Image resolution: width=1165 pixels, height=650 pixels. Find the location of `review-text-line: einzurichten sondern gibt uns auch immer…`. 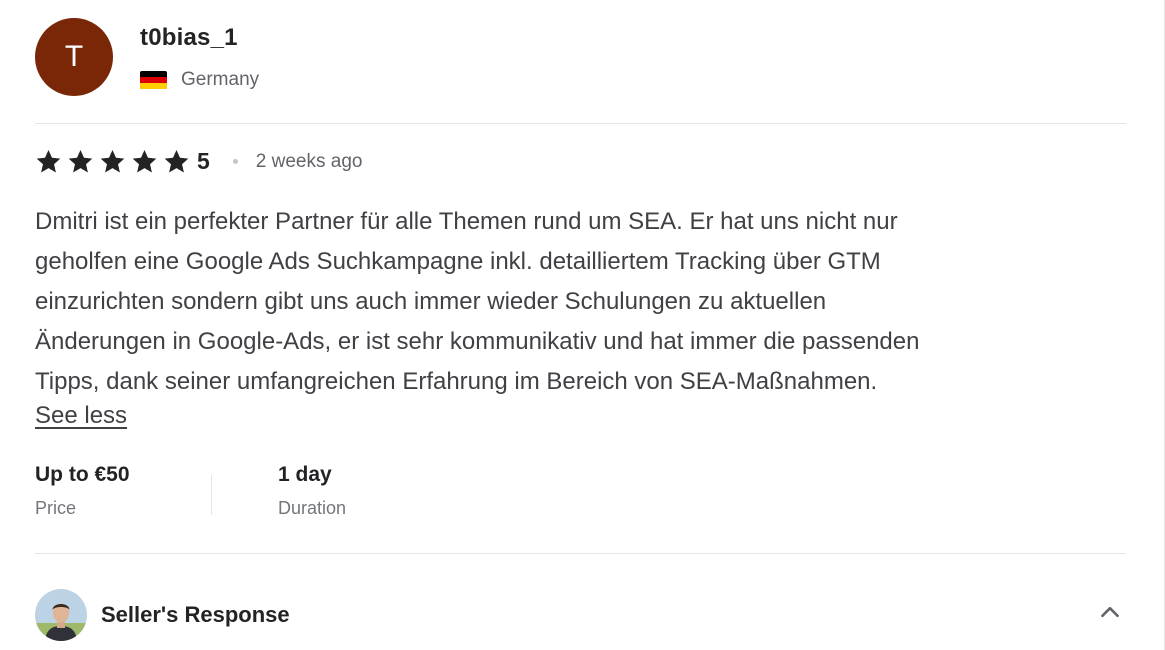

review-text-line: einzurichten sondern gibt uns auch immer… is located at coordinates (431, 301).